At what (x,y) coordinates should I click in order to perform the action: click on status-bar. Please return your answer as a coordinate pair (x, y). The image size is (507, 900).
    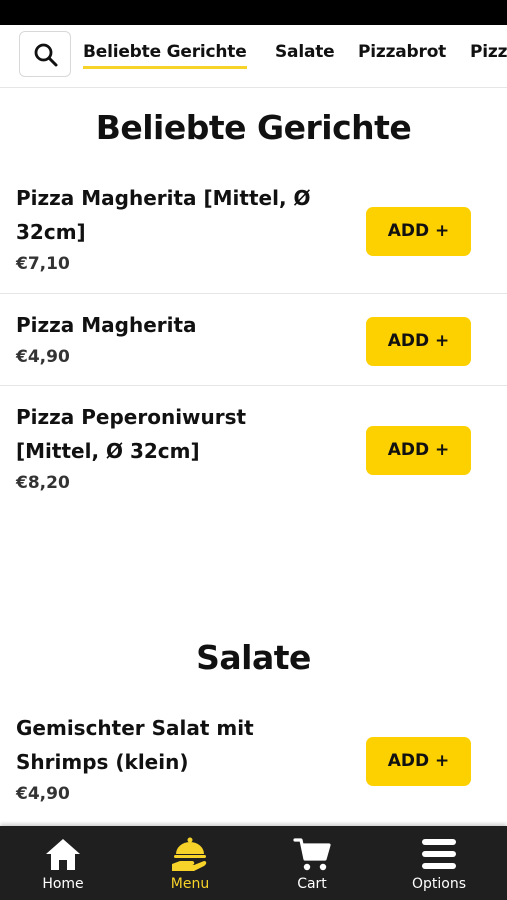
    Looking at the image, I should click on (253, 12).